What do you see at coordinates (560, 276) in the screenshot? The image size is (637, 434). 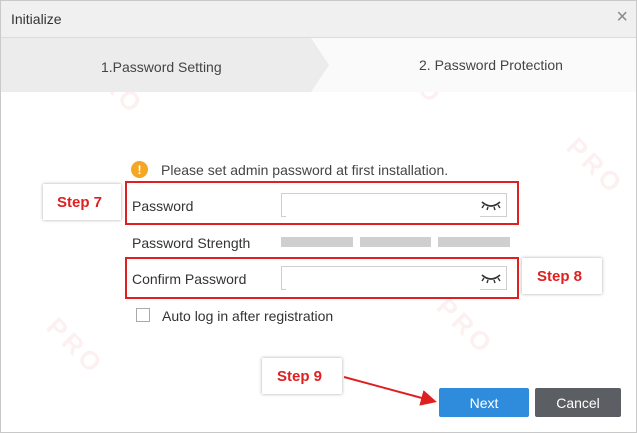 I see `step8-label: Step 8` at bounding box center [560, 276].